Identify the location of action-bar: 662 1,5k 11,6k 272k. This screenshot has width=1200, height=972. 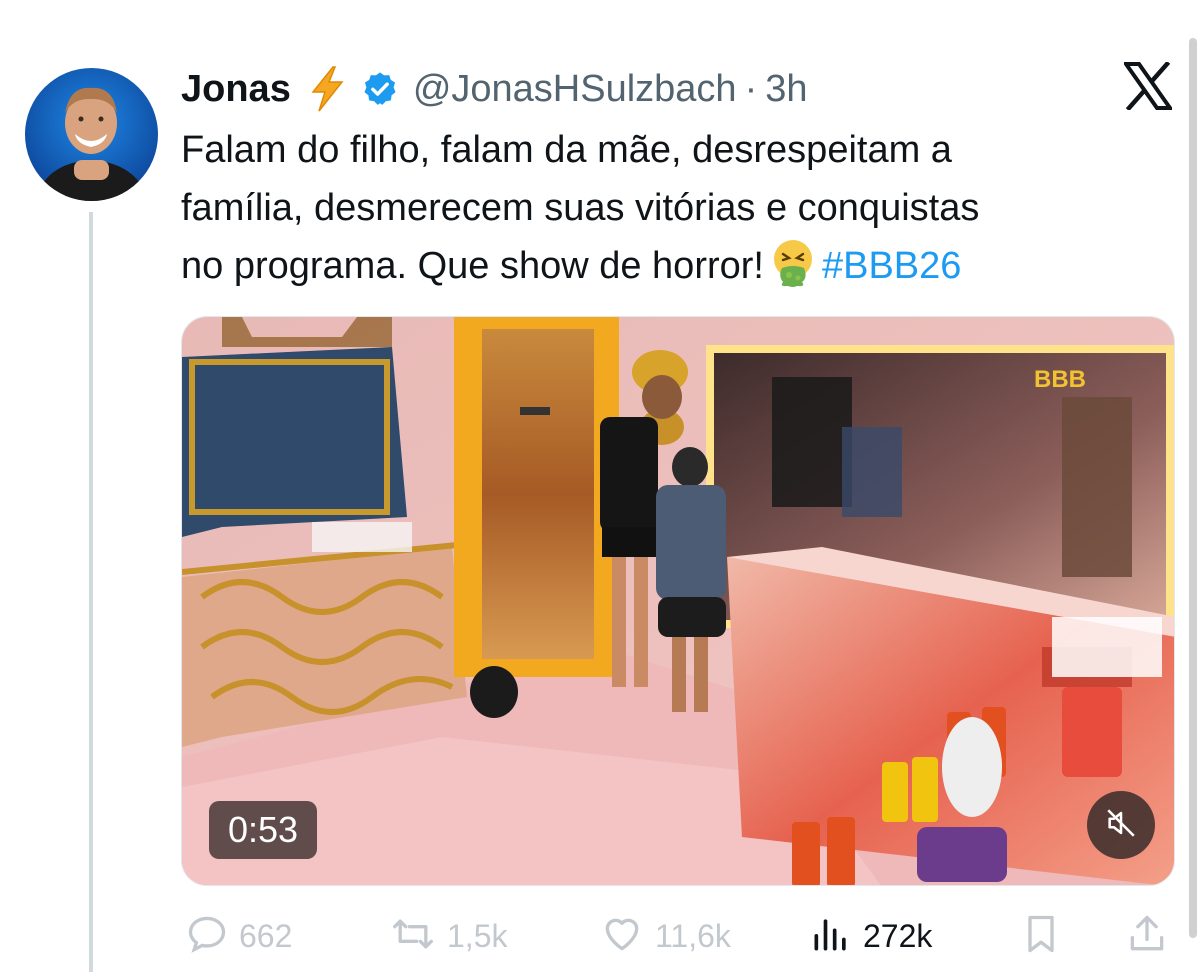
(676, 936).